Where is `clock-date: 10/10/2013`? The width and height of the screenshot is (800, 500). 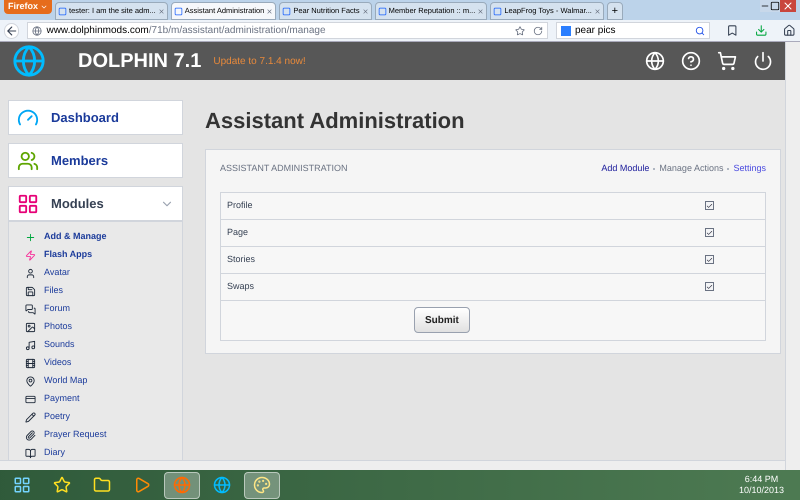 clock-date: 10/10/2013 is located at coordinates (761, 490).